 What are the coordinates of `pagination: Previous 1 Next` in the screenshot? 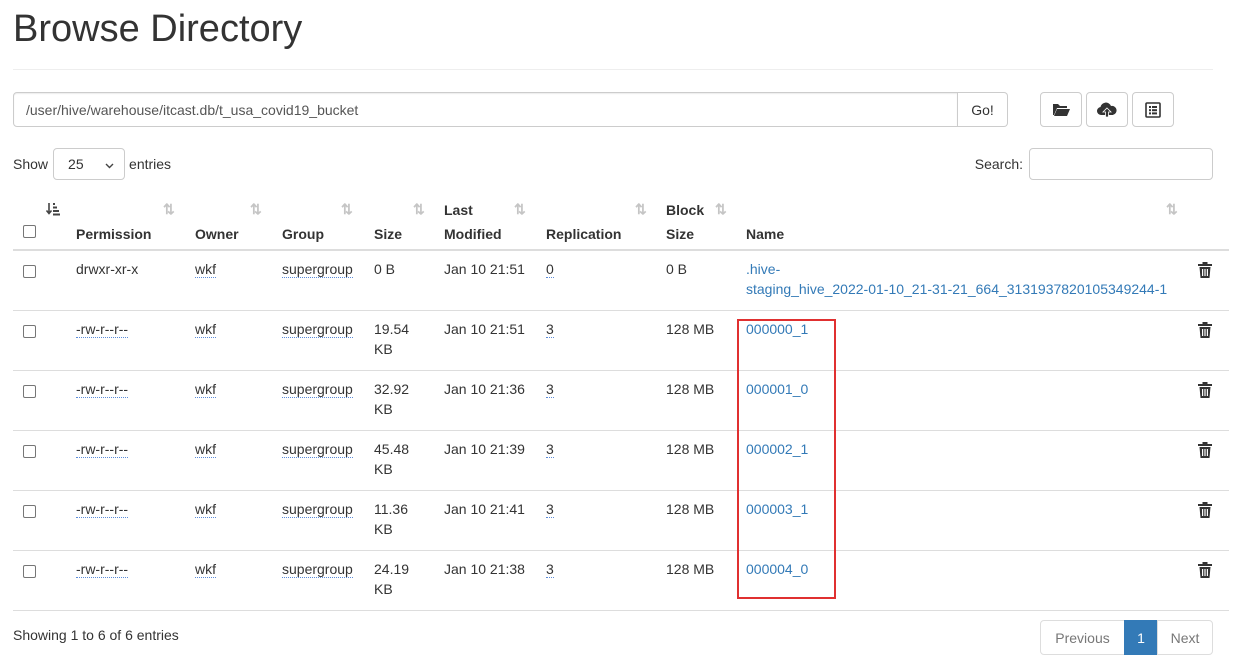 It's located at (1126, 637).